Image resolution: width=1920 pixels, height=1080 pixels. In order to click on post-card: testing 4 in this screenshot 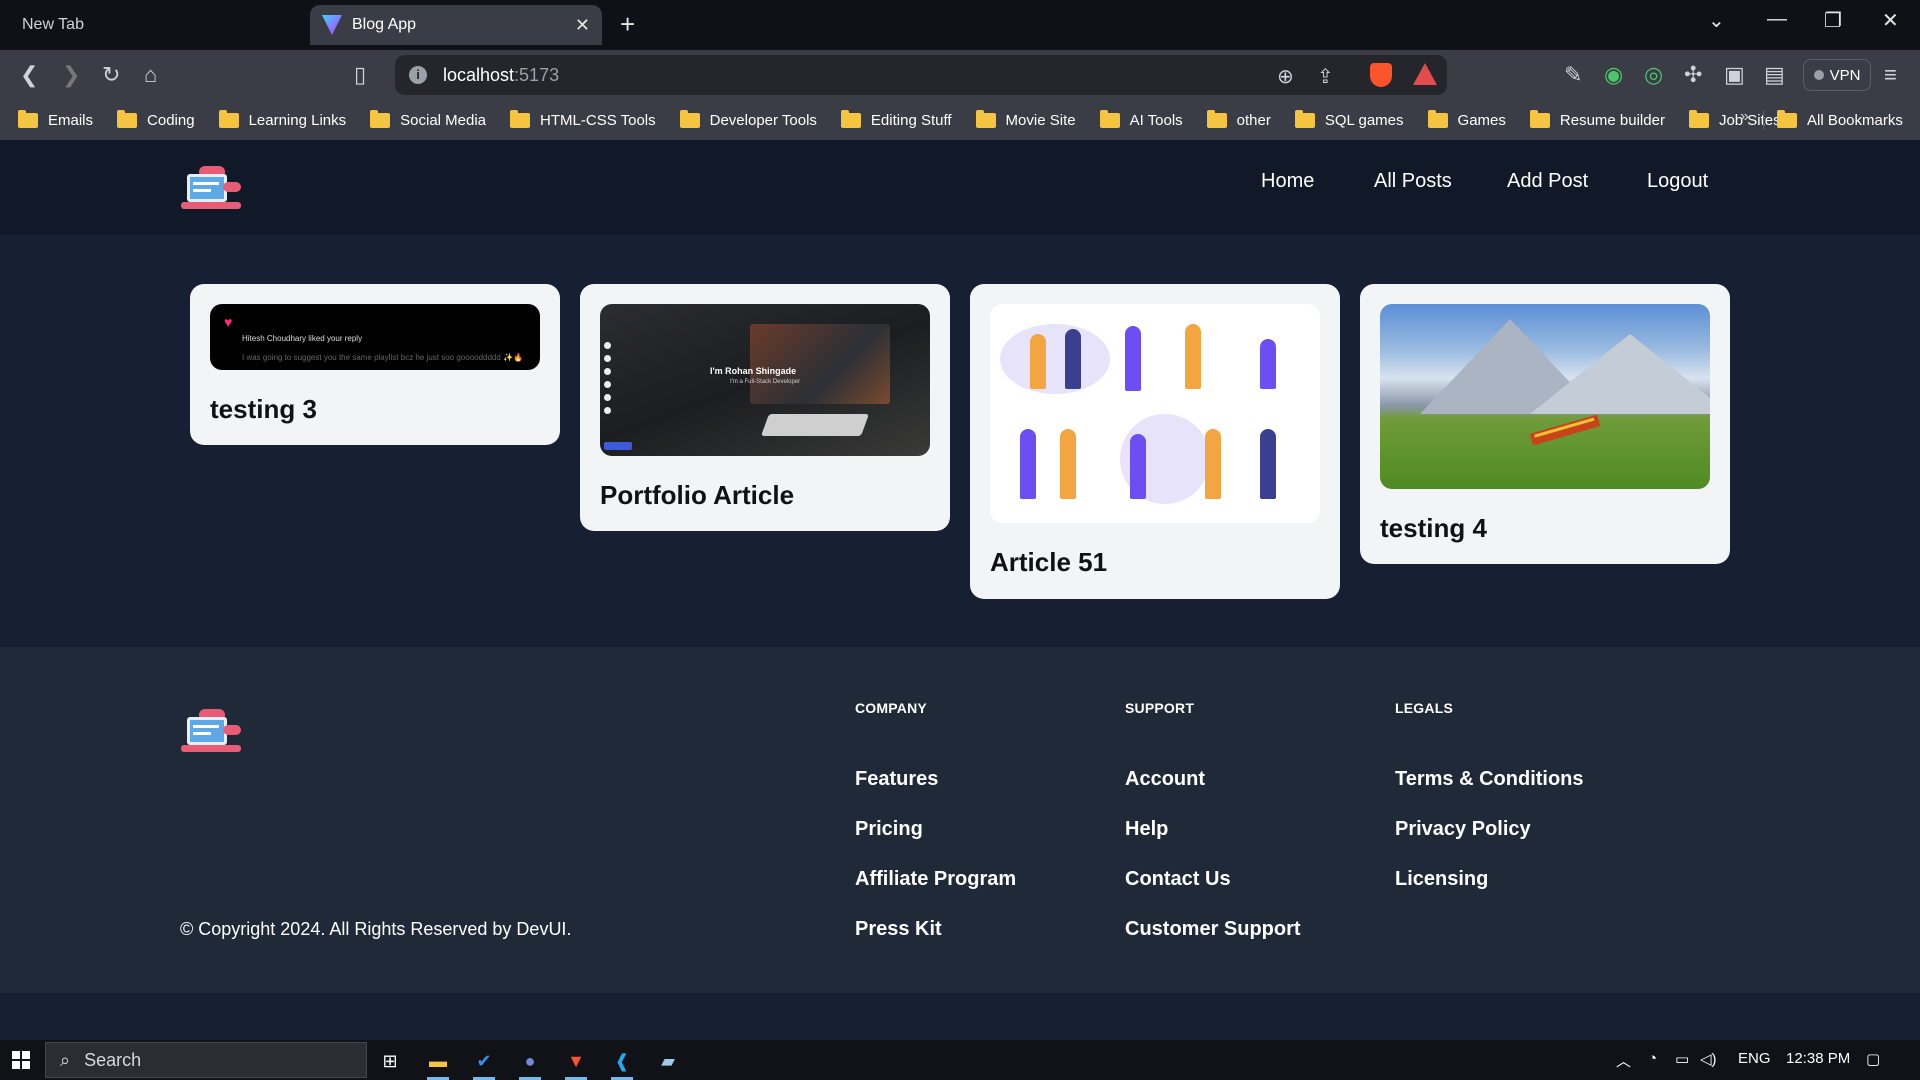, I will do `click(1545, 424)`.